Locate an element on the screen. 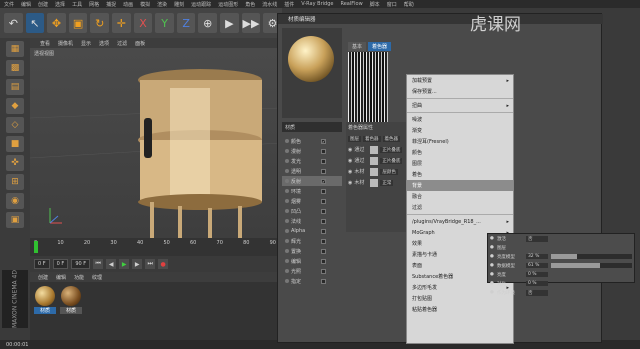  menu-mograph: 运动图形 is located at coordinates (228, 4).